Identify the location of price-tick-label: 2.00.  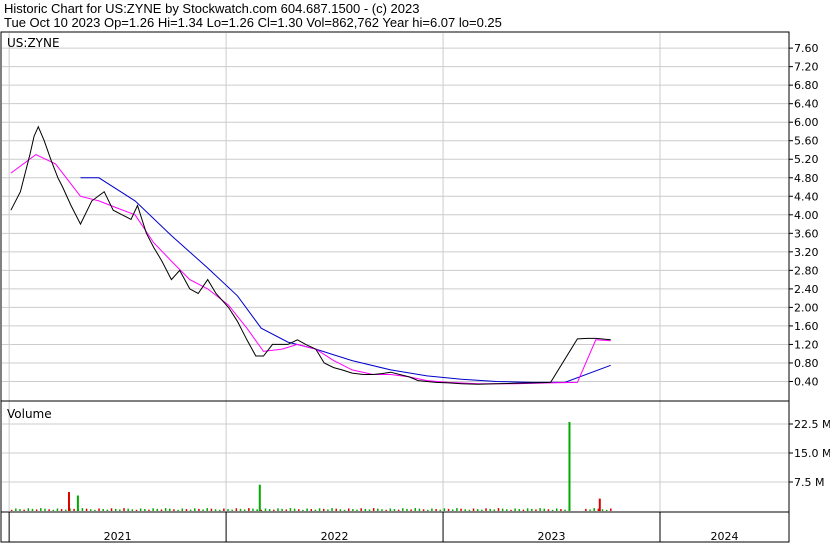
(806, 307).